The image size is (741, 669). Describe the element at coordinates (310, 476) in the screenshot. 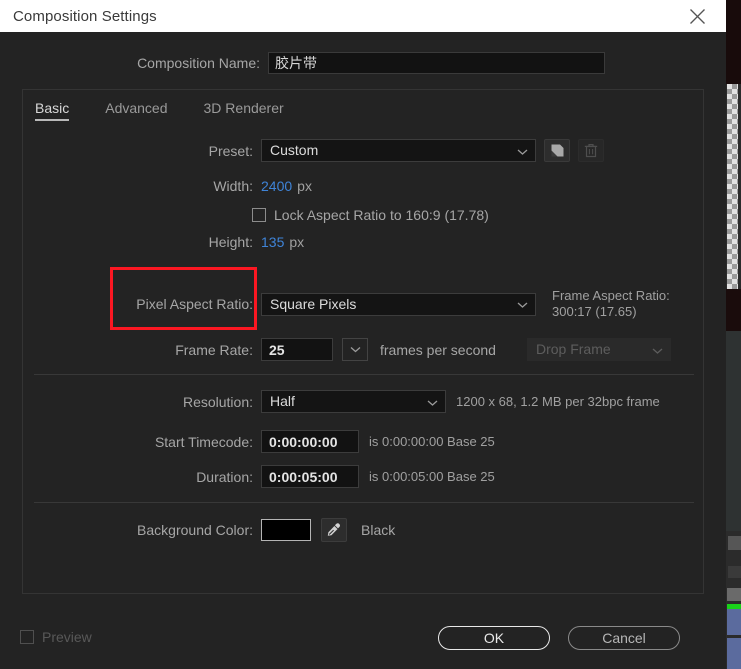

I see `duration-input` at that location.